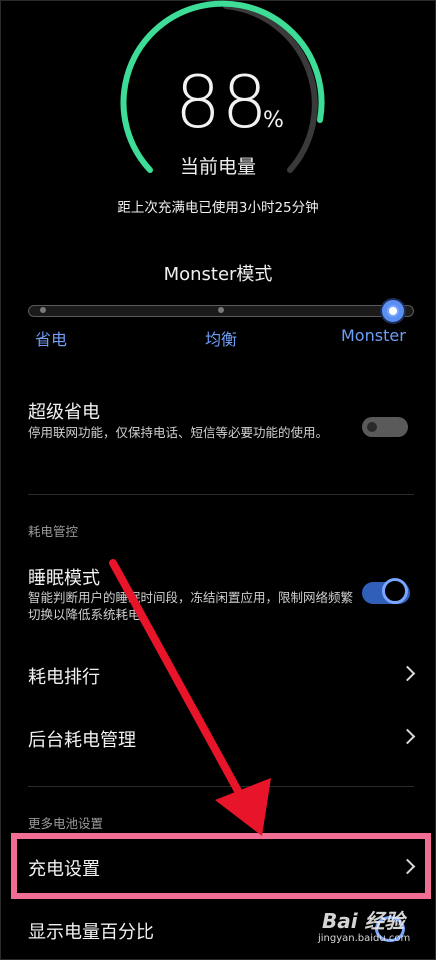 The image size is (436, 960). Describe the element at coordinates (91, 931) in the screenshot. I see `show-battery-percent-item: 显示电量百分比` at that location.